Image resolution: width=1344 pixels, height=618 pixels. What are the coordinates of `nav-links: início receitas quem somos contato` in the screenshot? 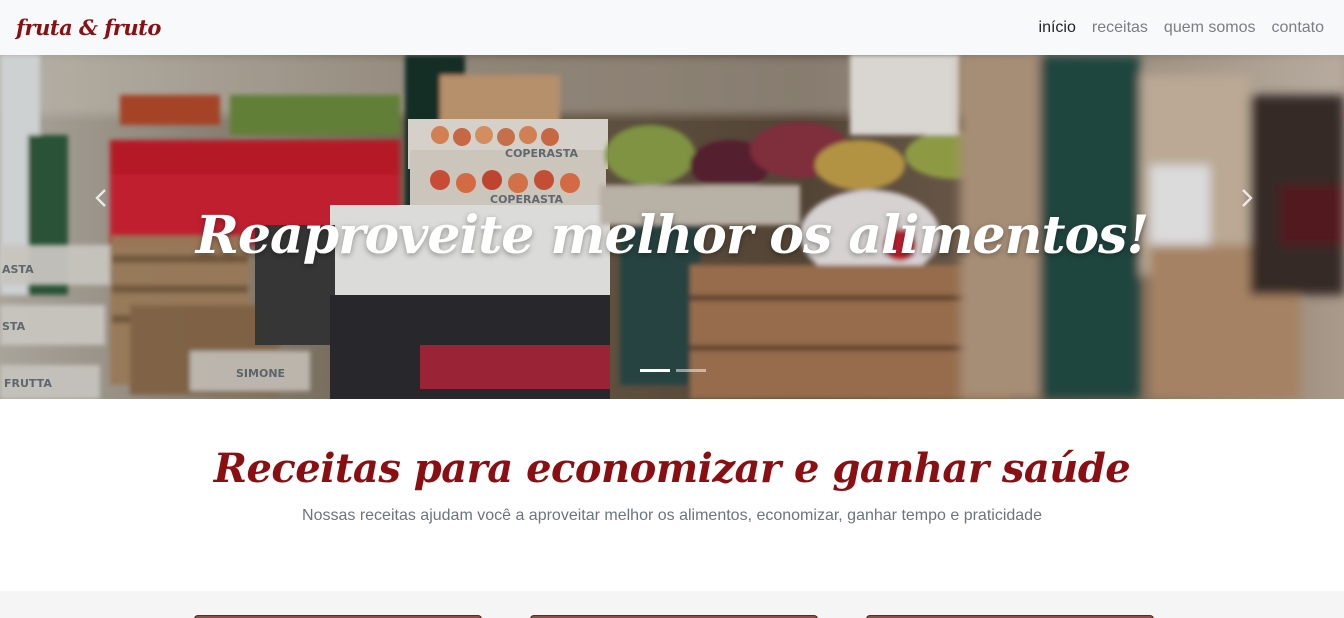 It's located at (1181, 28).